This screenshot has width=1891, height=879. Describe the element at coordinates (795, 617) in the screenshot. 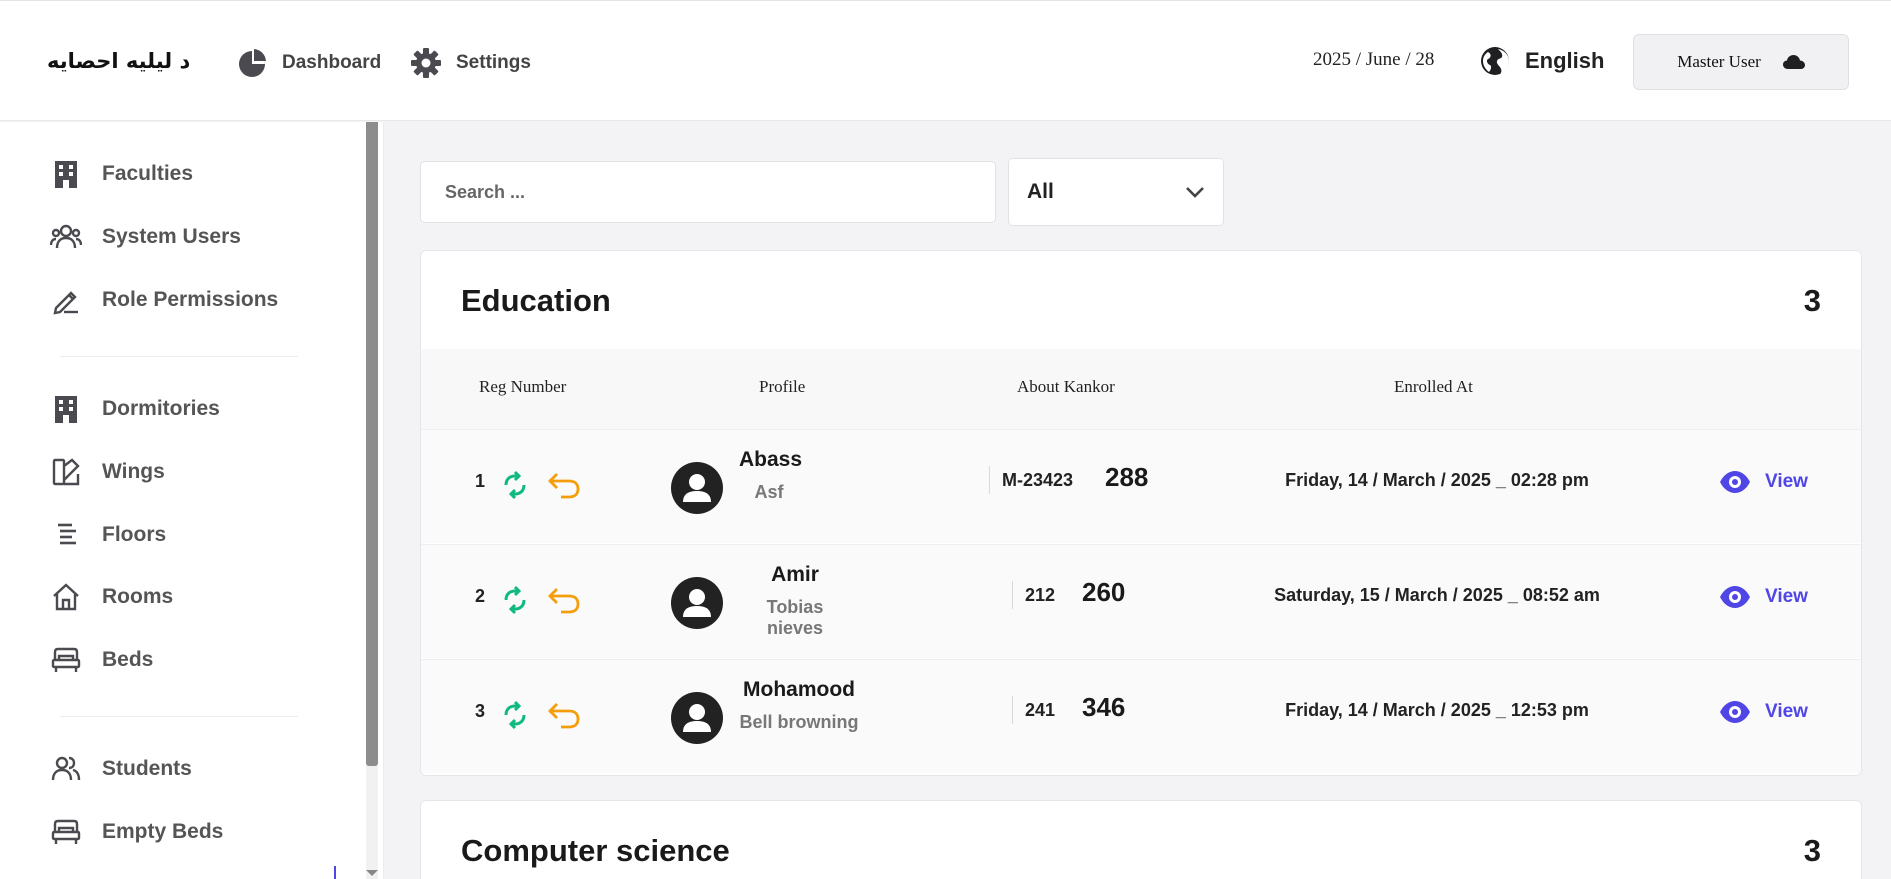

I see `student-father-name: Tobias nieves` at that location.